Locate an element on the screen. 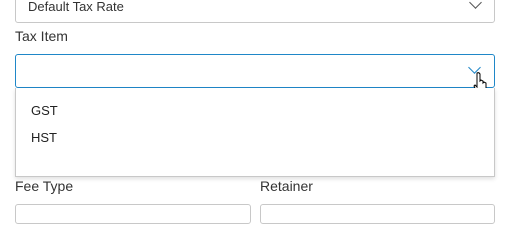 The height and width of the screenshot is (240, 523). fee-type-field is located at coordinates (133, 214).